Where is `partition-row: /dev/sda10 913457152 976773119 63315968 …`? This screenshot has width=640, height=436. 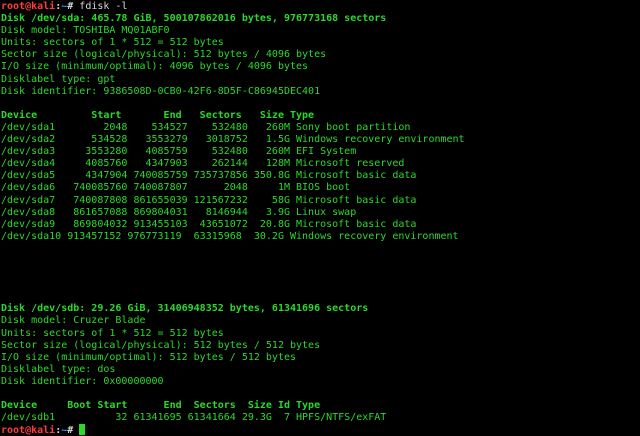
partition-row: /dev/sda10 913457152 976773119 63315968 … is located at coordinates (230, 236).